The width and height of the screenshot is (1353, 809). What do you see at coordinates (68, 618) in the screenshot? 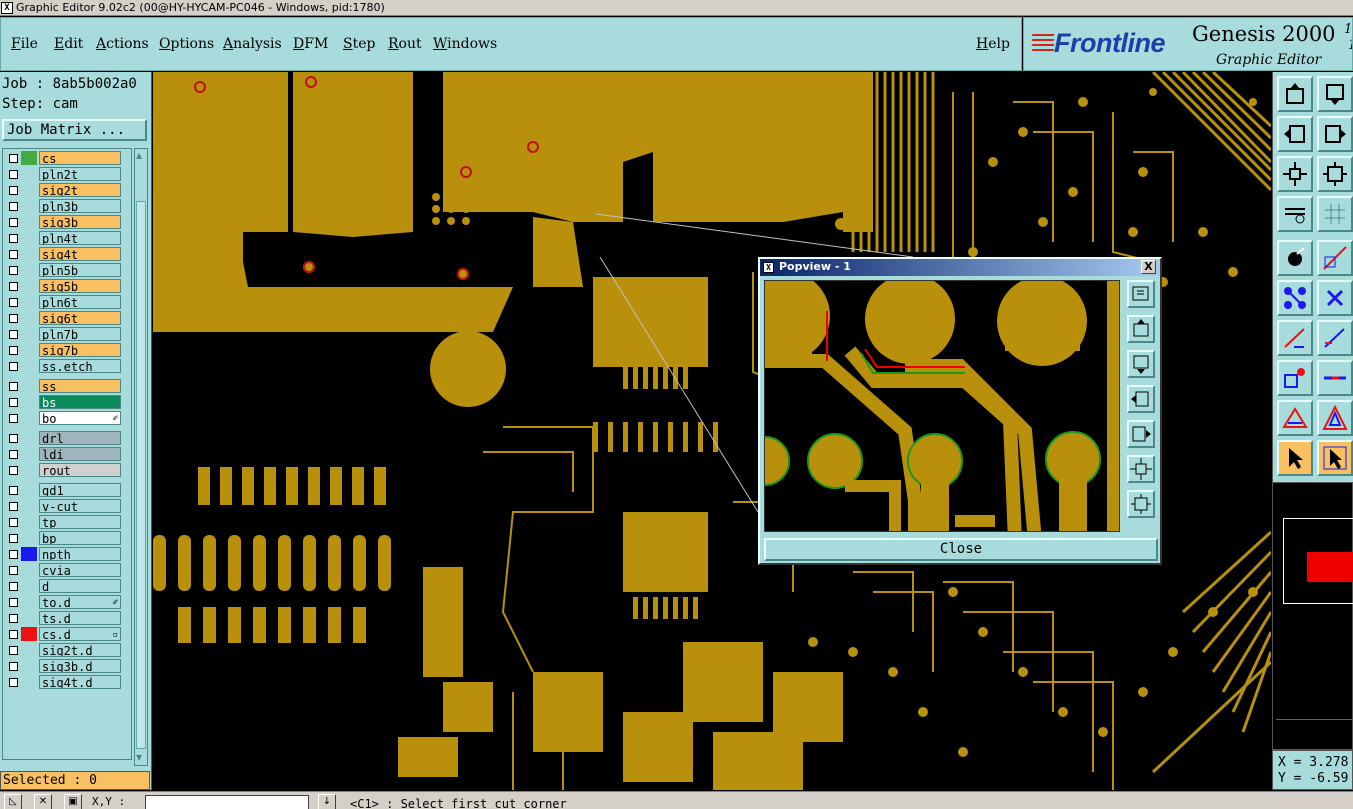
I see `layer-row: ts.d` at bounding box center [68, 618].